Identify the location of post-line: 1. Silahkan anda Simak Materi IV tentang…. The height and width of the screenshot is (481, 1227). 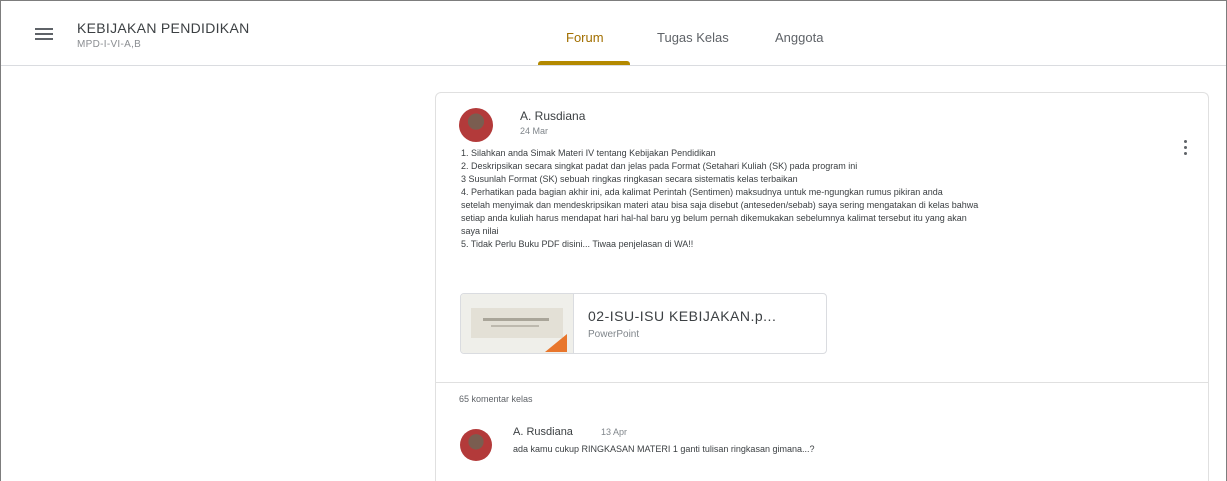
(588, 153).